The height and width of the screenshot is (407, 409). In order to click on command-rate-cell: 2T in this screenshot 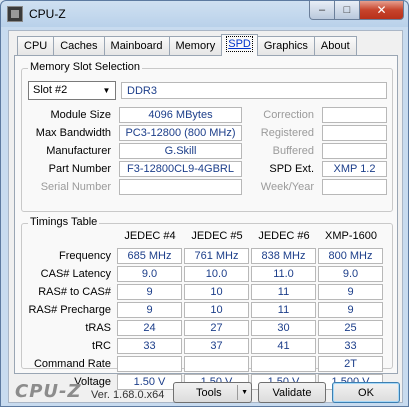, I will do `click(350, 364)`.